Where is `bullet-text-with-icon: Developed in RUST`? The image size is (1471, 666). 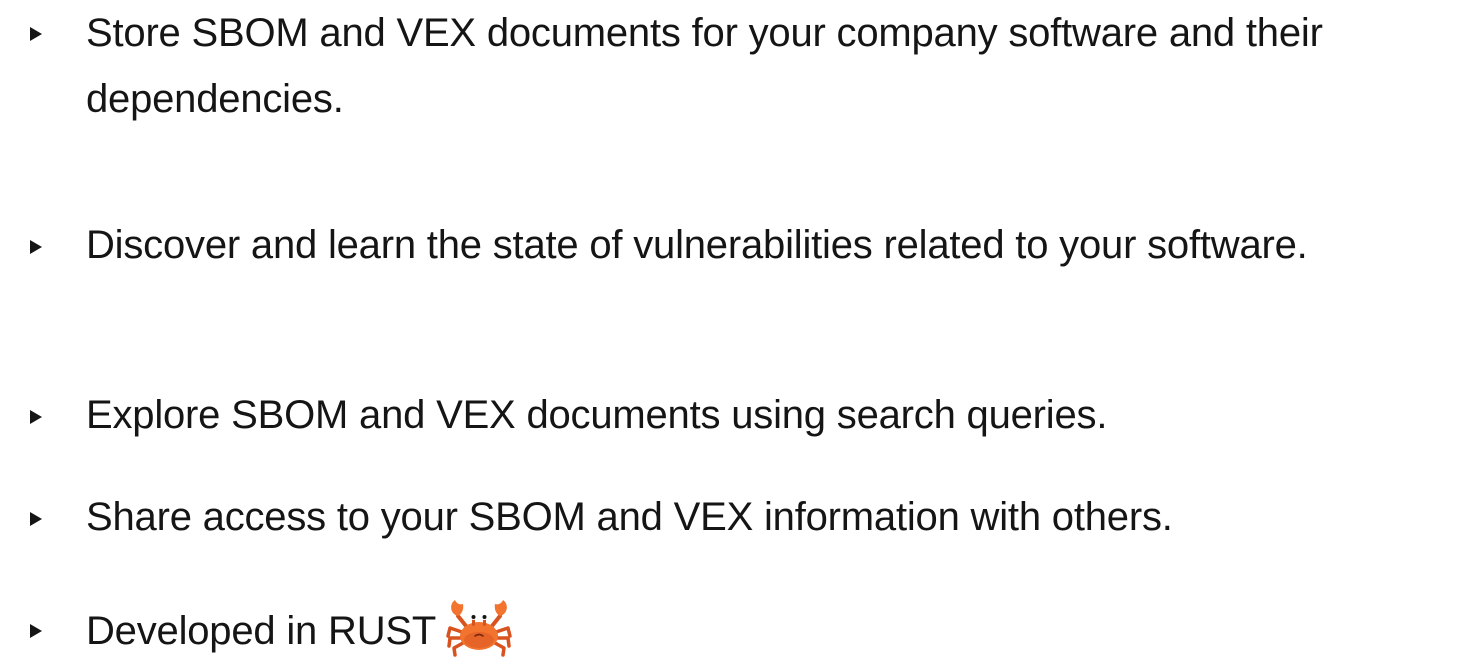 bullet-text-with-icon: Developed in RUST is located at coordinates (776, 630).